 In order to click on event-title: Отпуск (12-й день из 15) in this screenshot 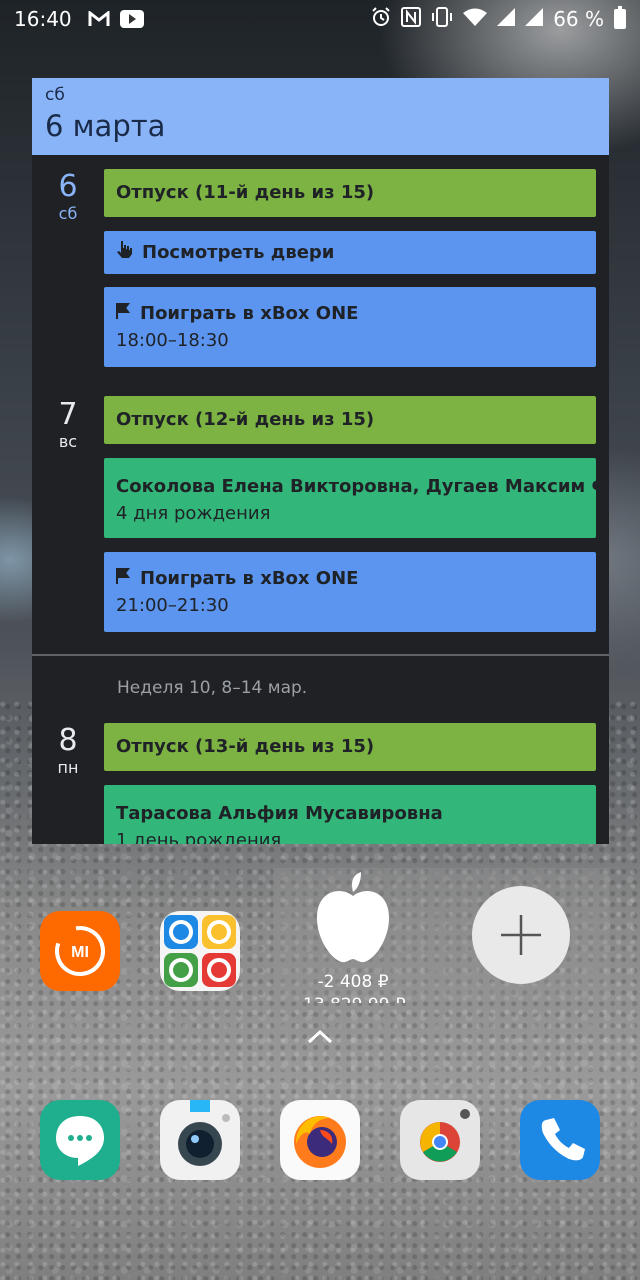, I will do `click(245, 419)`.